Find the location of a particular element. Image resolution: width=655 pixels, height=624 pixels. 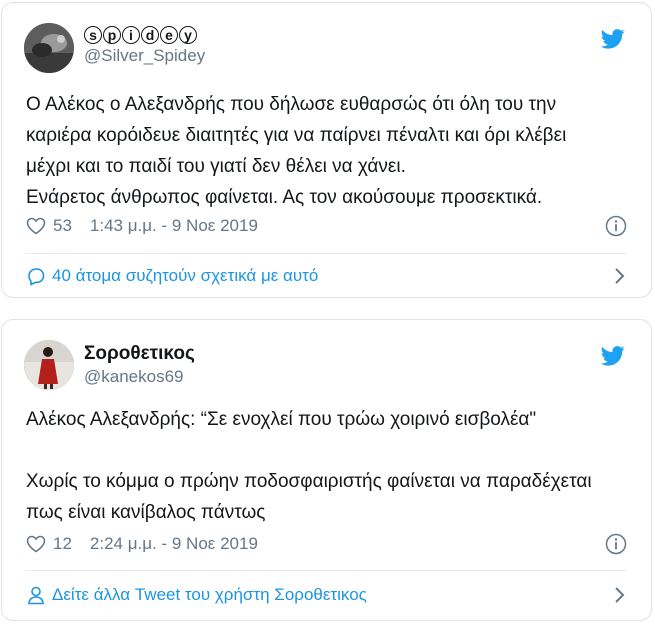

more-tweets-link: Δείτε άλλα Tweet του χρήστη Σοροθετικος is located at coordinates (326, 595).